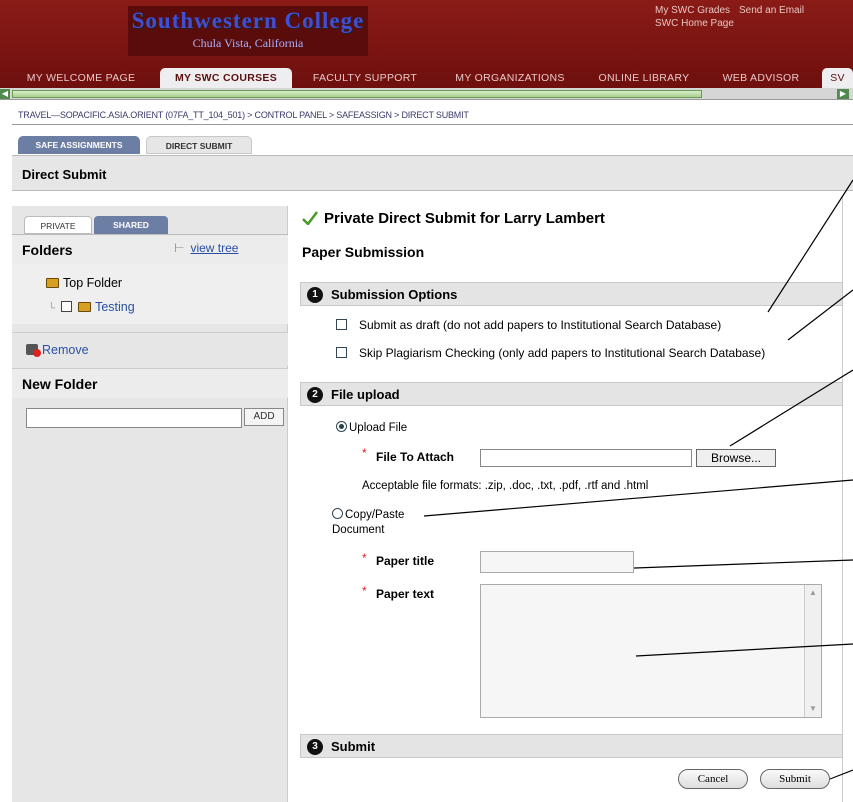  What do you see at coordinates (713, 779) in the screenshot?
I see `cancel-button: Cancel` at bounding box center [713, 779].